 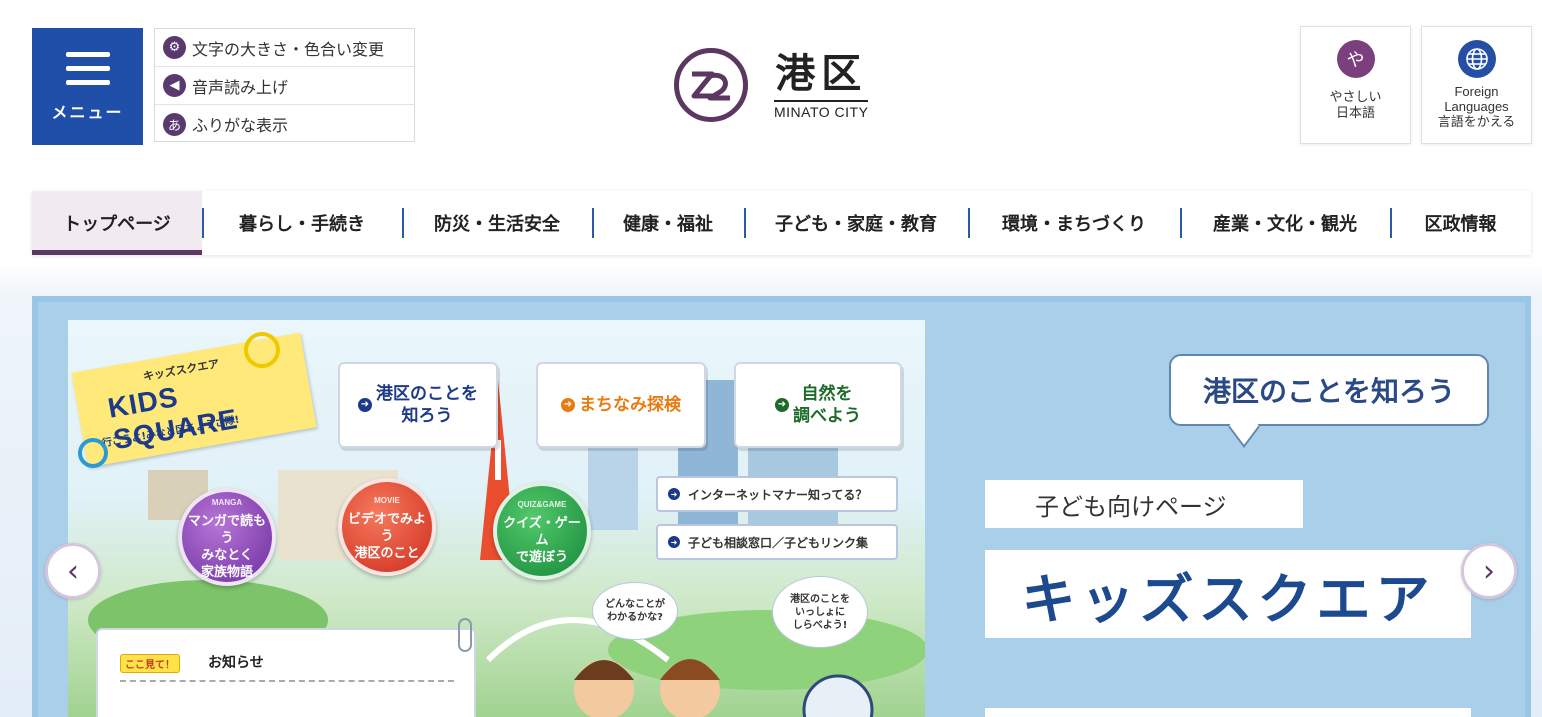 I want to click on util-label: 音声読み上げ, so click(x=240, y=87).